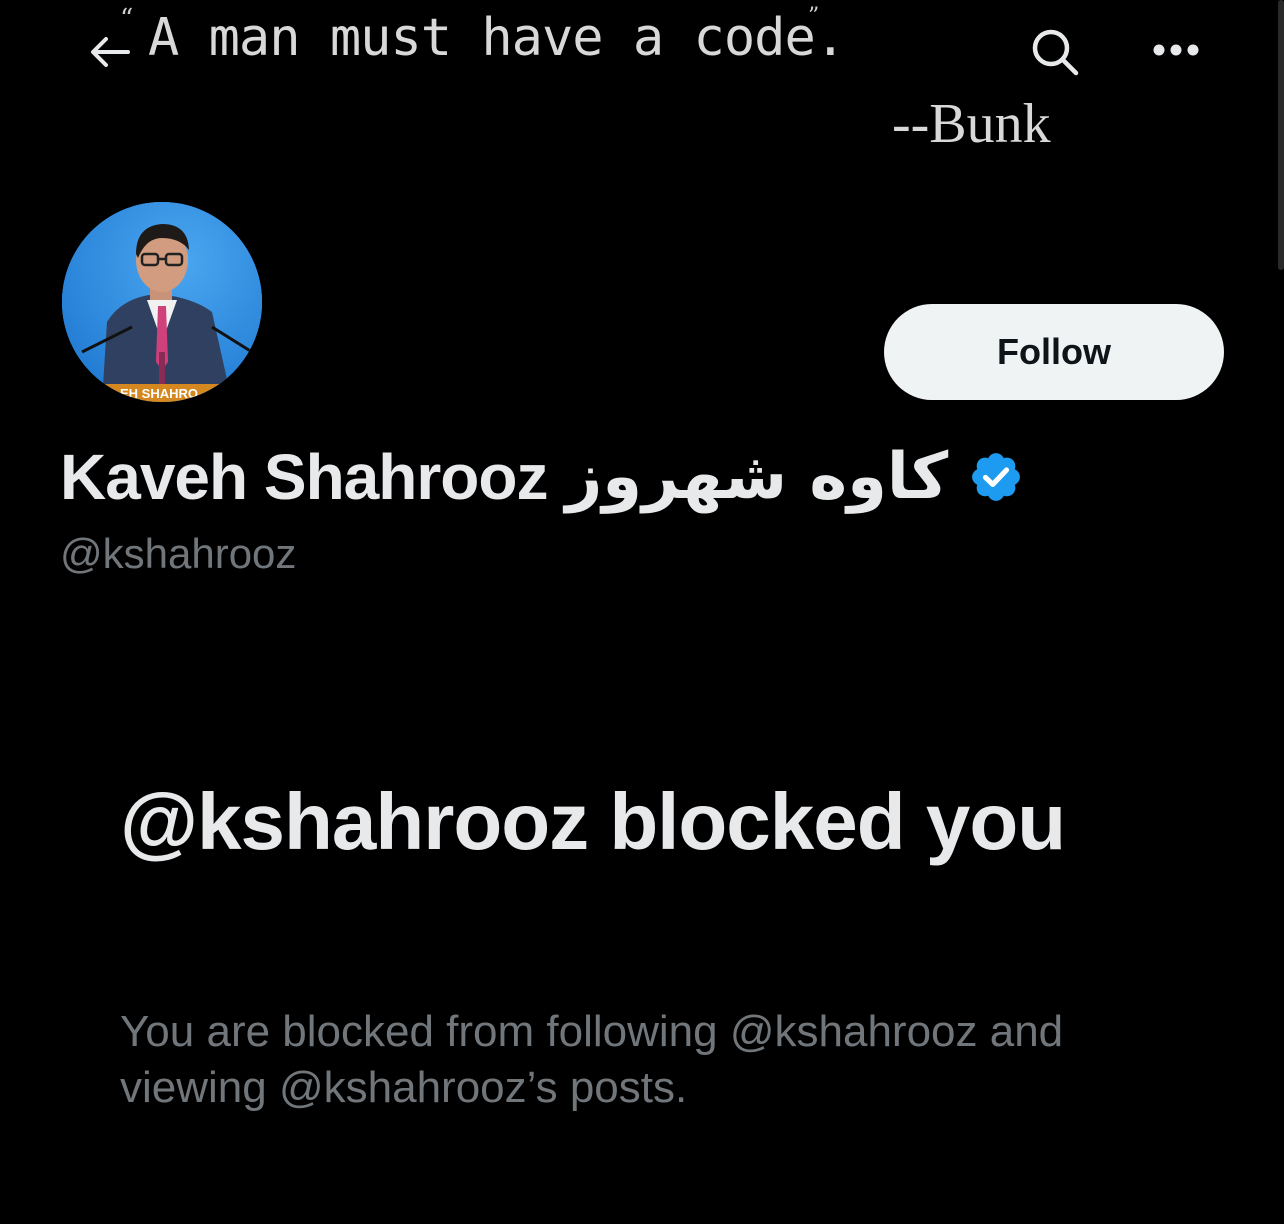 The image size is (1284, 1224). I want to click on back-button, so click(110, 52).